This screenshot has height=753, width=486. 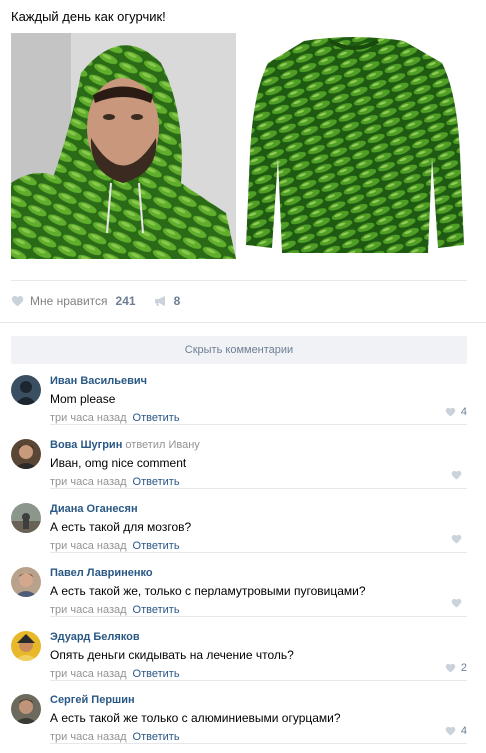 I want to click on comment-text: А есть такой для мозгов?, so click(x=121, y=527).